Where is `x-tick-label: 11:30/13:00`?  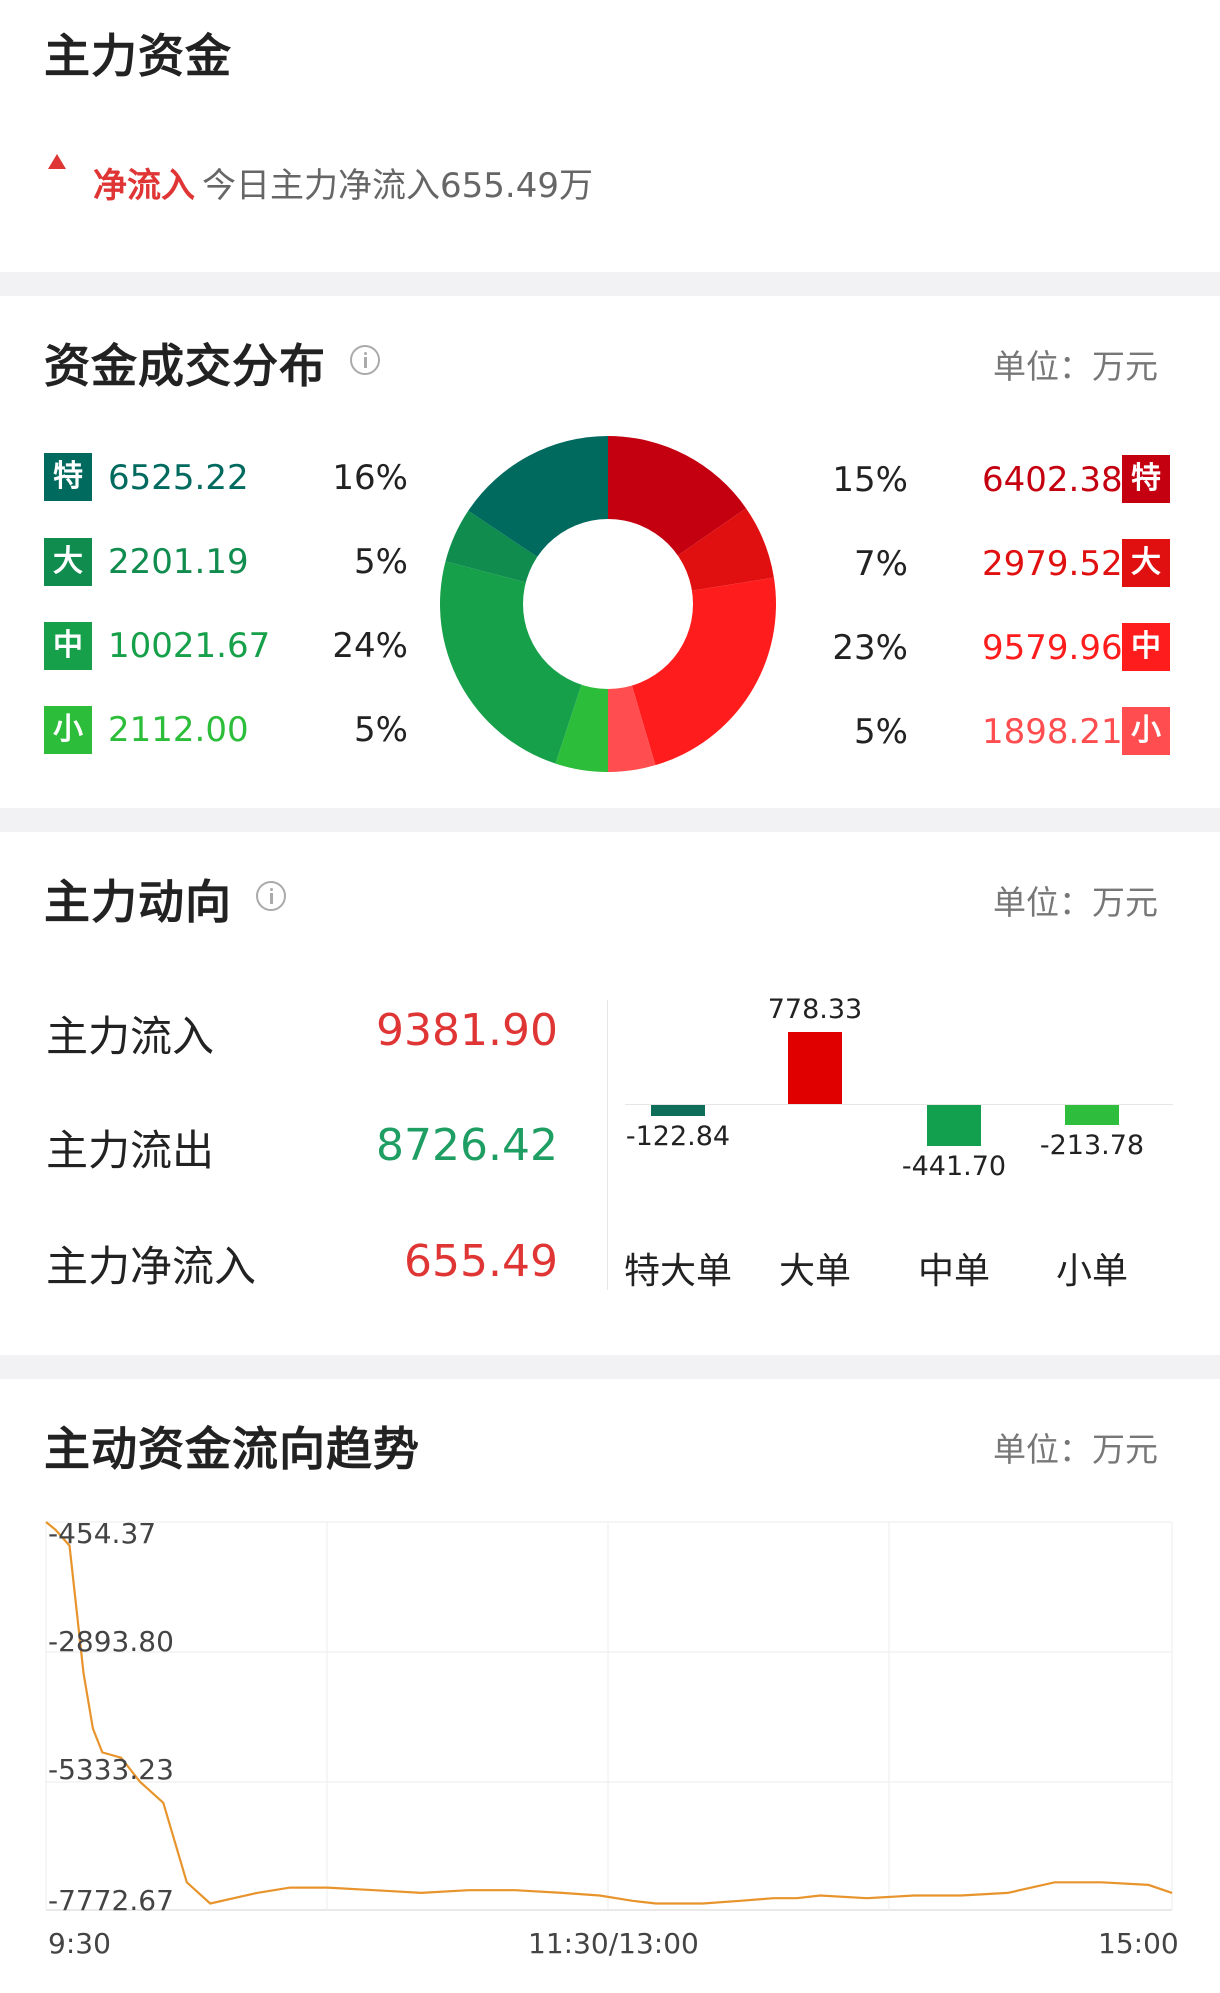 x-tick-label: 11:30/13:00 is located at coordinates (613, 1943).